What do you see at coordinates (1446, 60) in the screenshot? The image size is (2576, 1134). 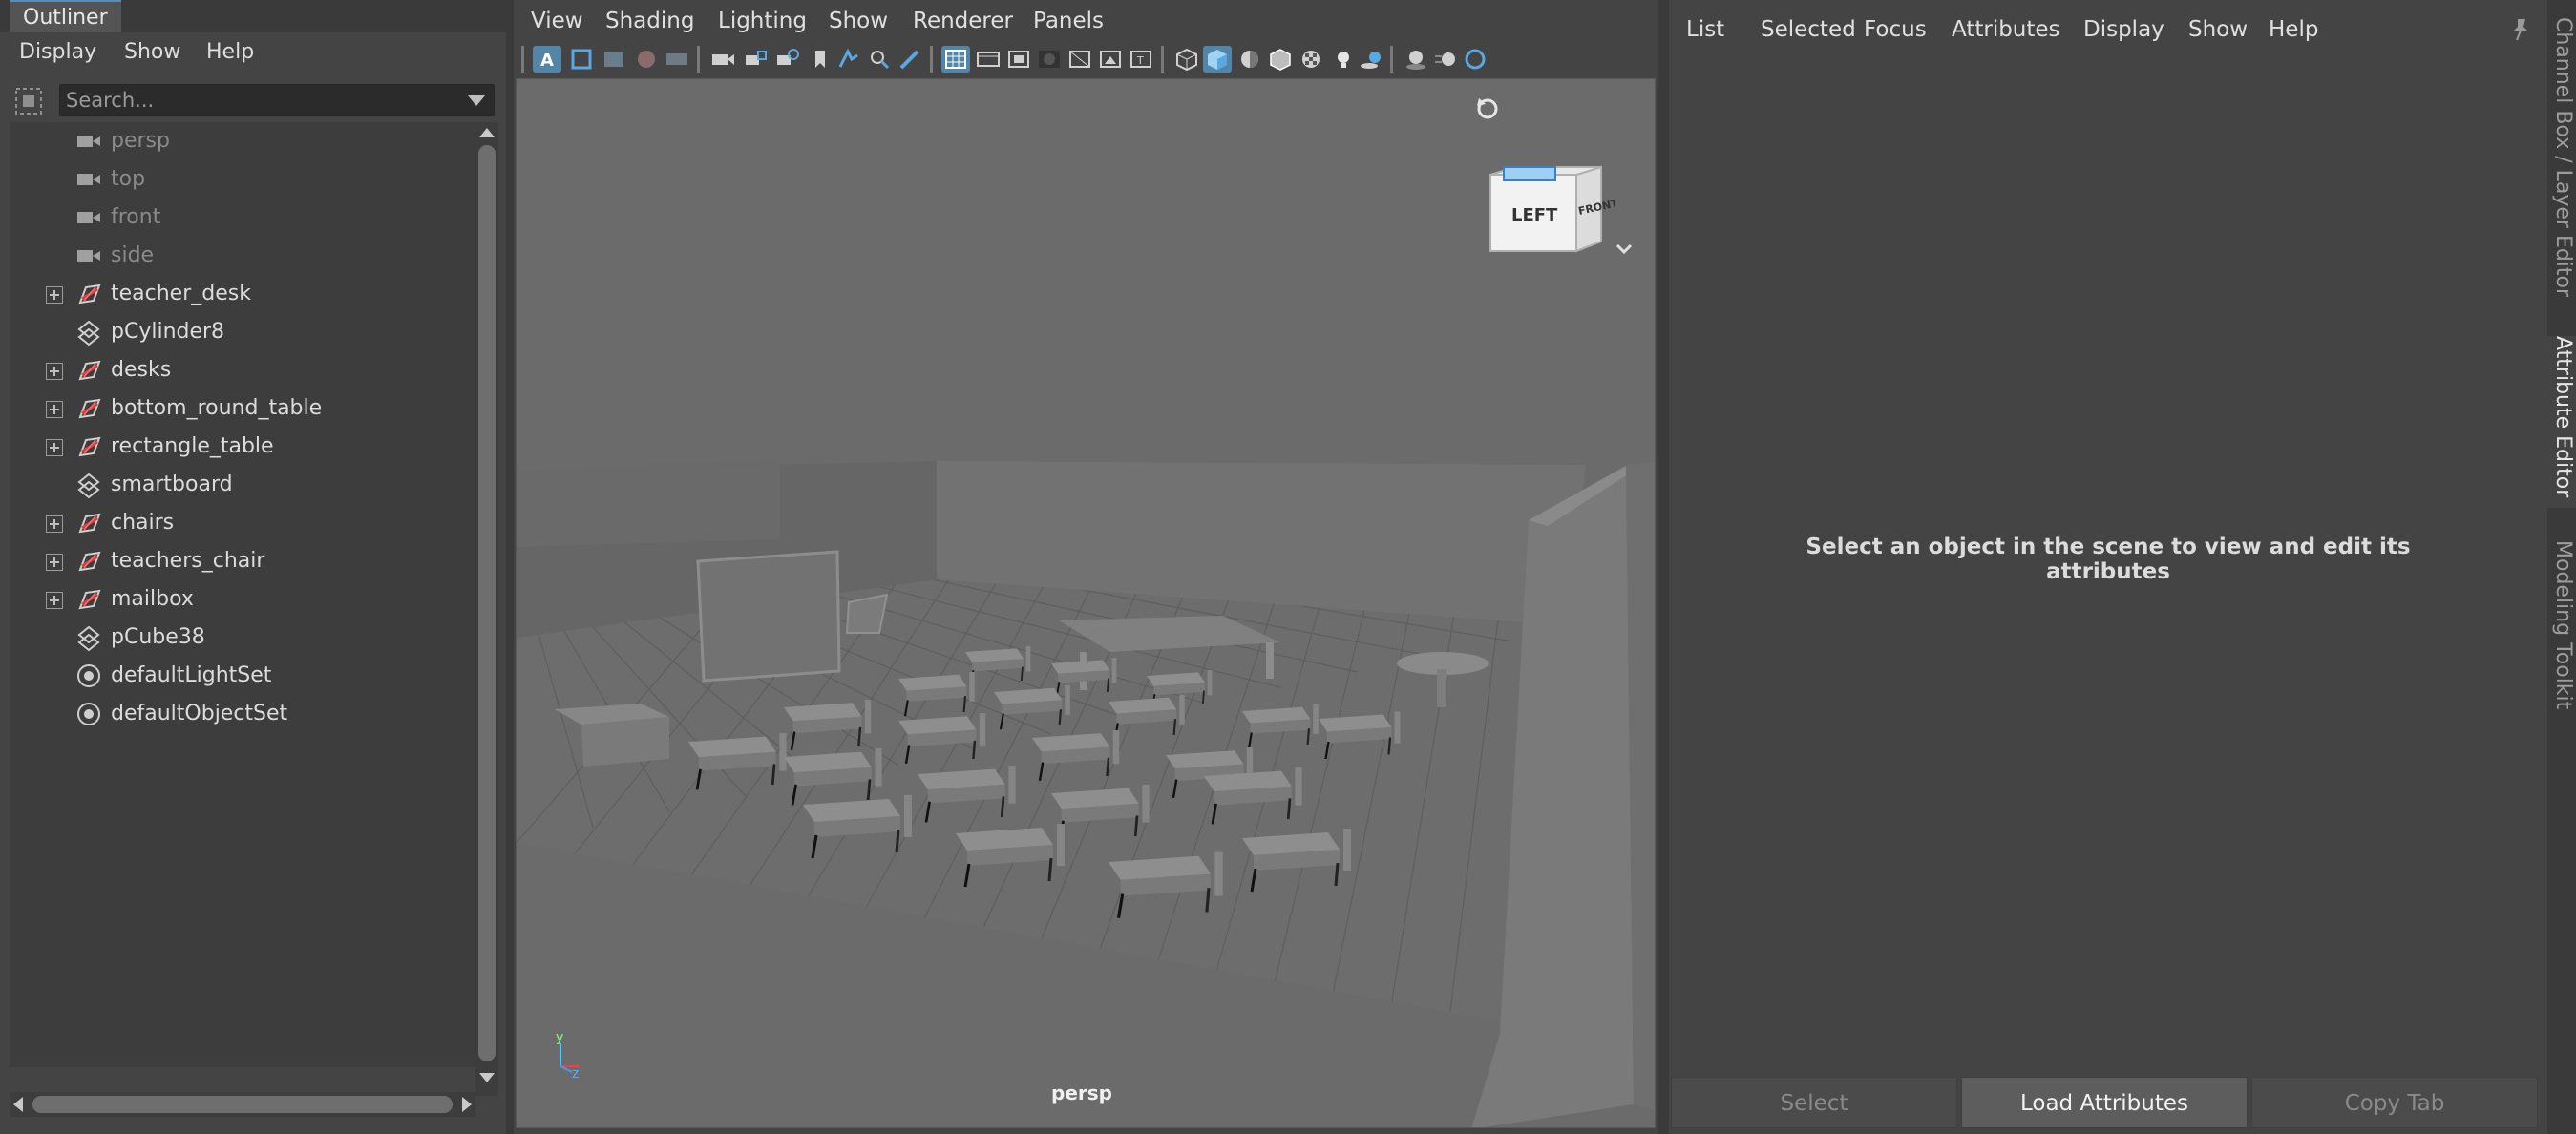 I see `motion-blur-icon` at bounding box center [1446, 60].